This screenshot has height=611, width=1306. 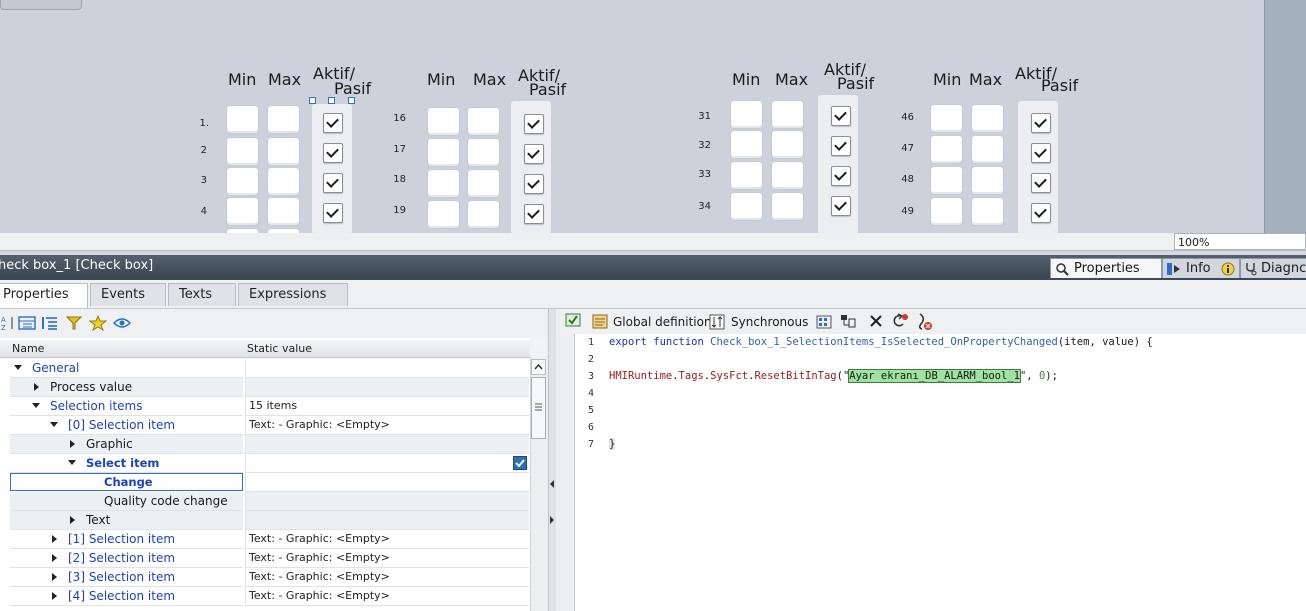 I want to click on sort-az-icon: AZ, so click(x=8, y=323).